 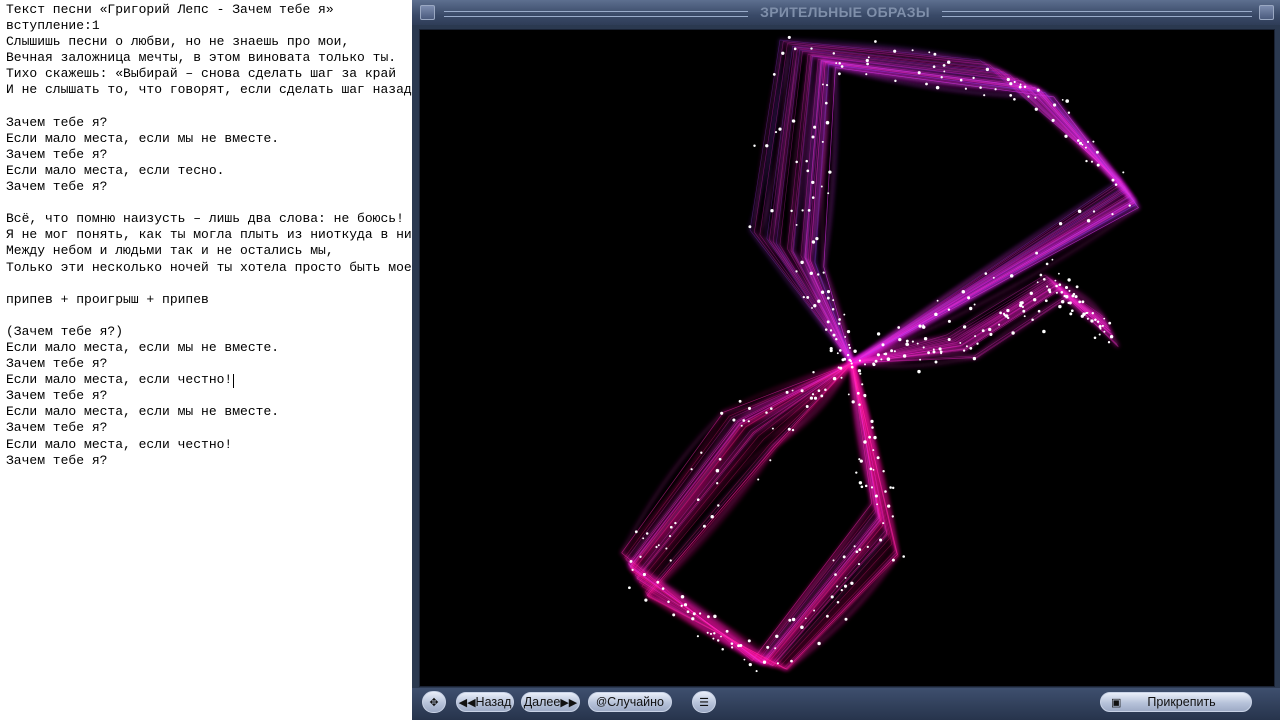 I want to click on system-menu-icon, so click(x=427, y=12).